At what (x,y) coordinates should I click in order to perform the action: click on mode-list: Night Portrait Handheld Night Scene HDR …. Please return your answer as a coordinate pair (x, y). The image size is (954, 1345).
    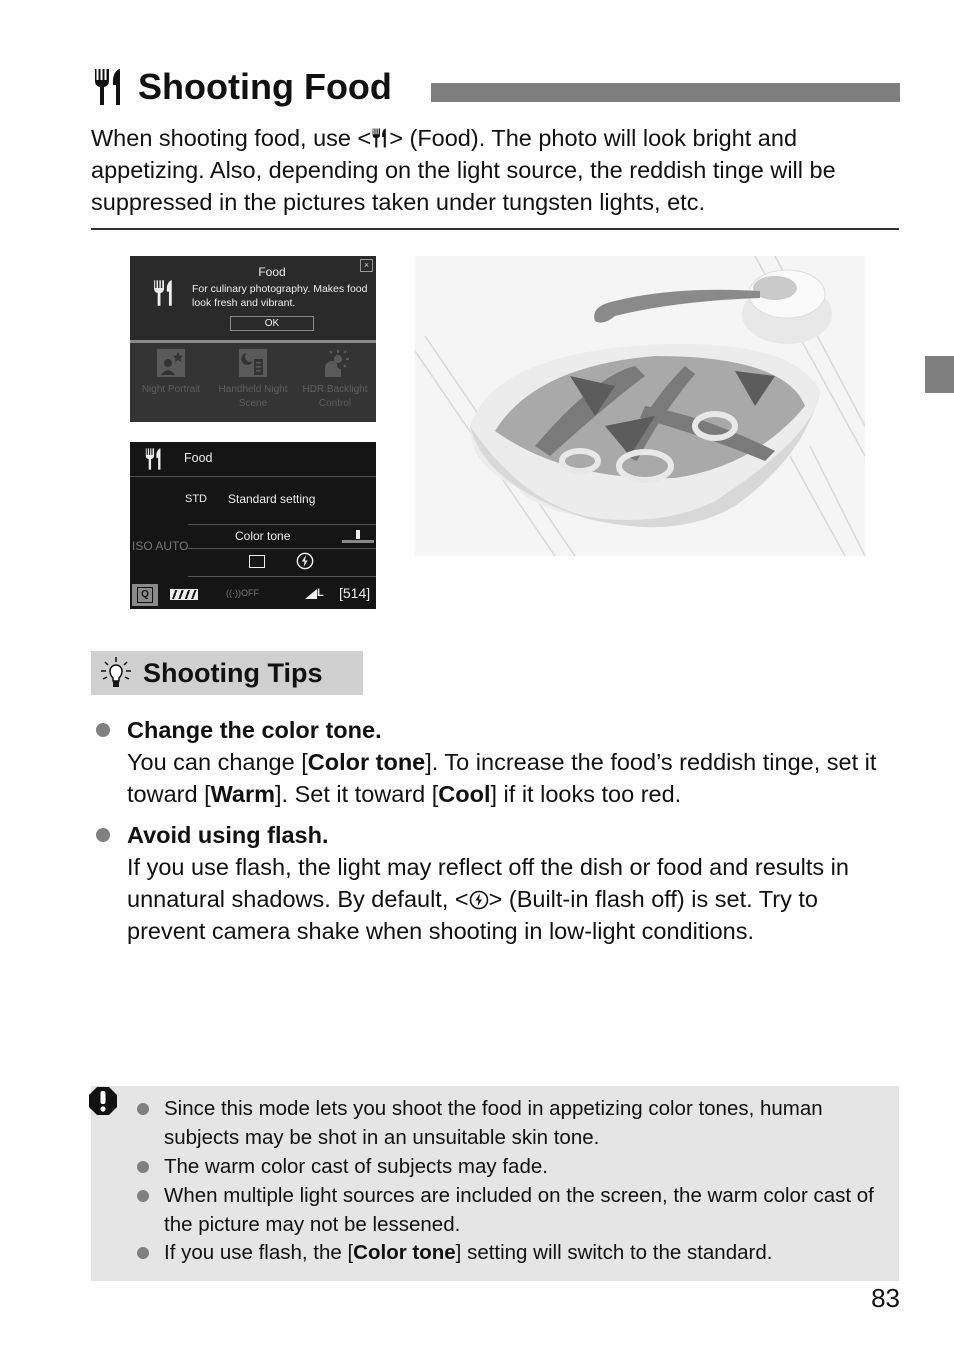
    Looking at the image, I should click on (253, 382).